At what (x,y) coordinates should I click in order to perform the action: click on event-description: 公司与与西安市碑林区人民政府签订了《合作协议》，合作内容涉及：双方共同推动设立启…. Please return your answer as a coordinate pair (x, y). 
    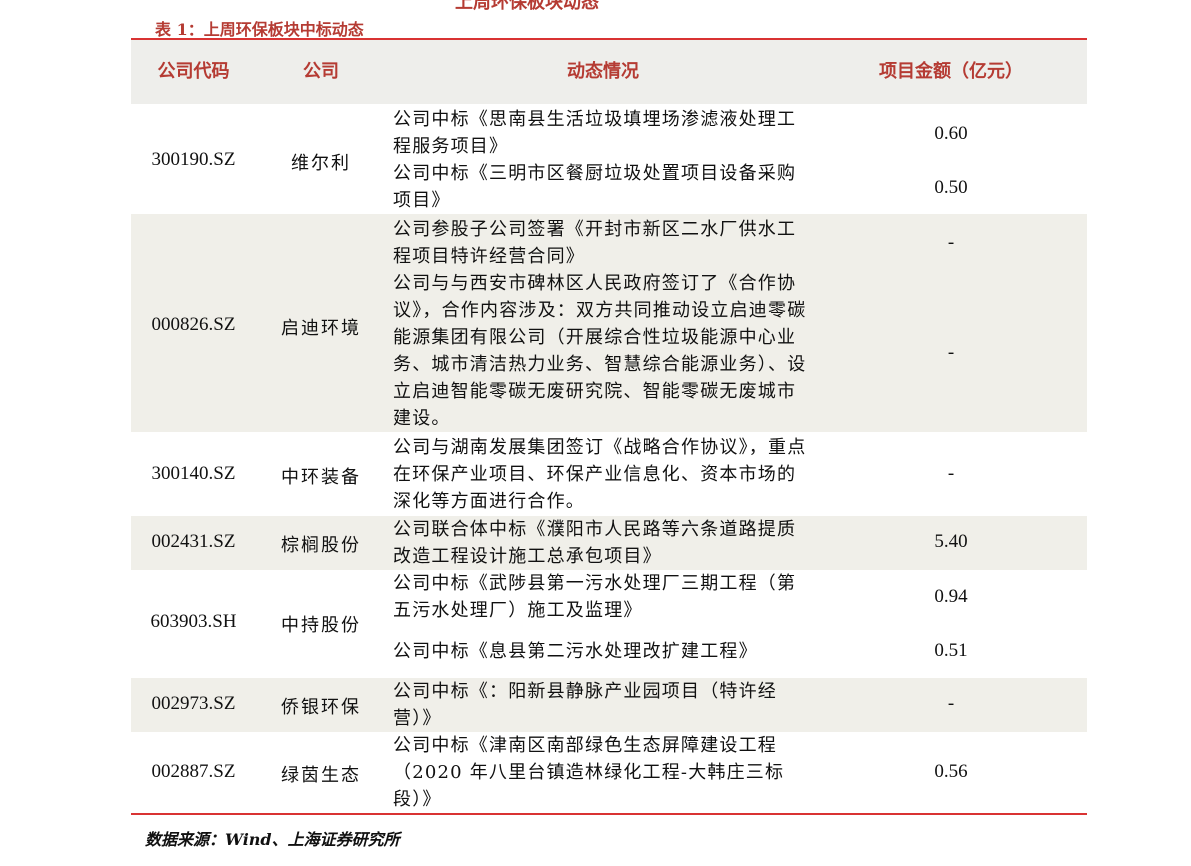
    Looking at the image, I should click on (600, 351).